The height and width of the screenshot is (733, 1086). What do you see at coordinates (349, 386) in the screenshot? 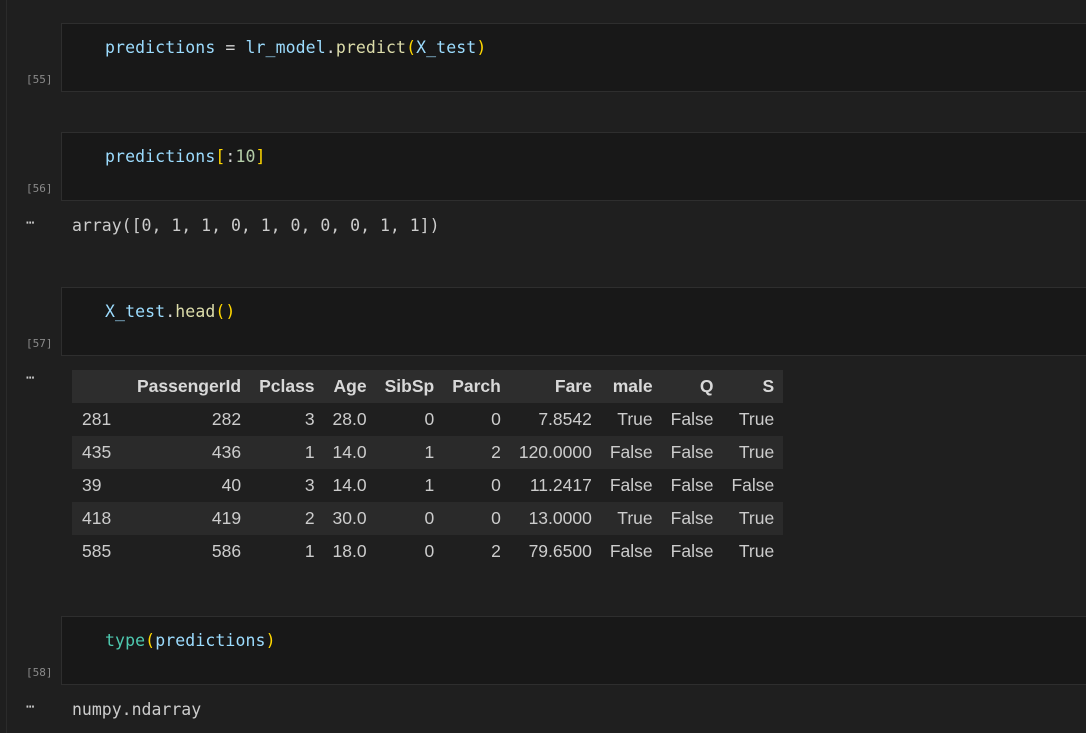
I see `column-header: Age` at bounding box center [349, 386].